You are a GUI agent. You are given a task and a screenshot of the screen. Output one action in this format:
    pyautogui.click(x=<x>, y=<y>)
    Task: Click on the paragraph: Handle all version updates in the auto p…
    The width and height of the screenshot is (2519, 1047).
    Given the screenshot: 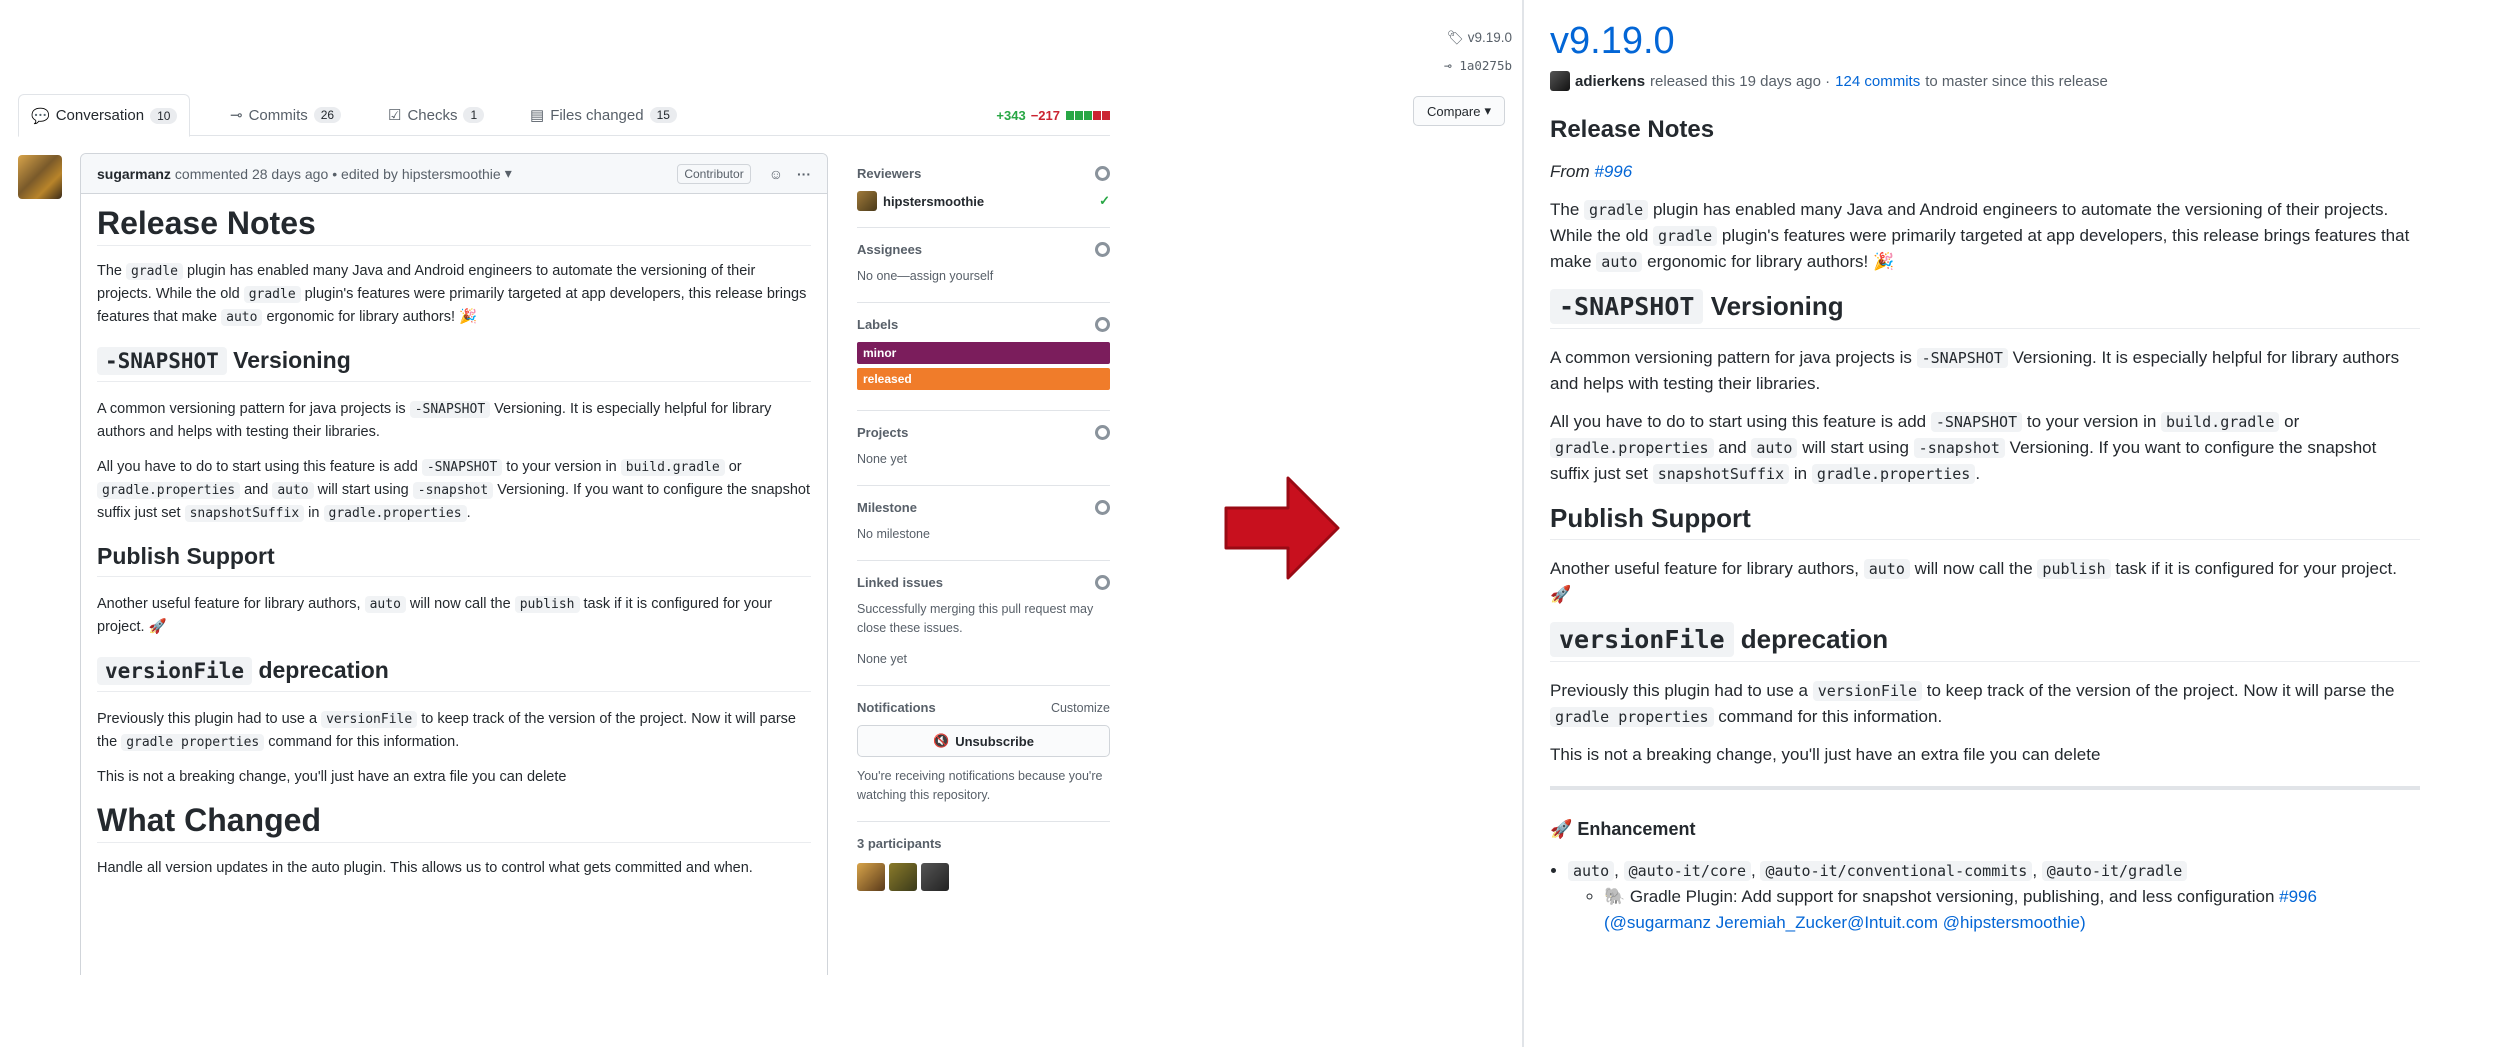 What is the action you would take?
    pyautogui.click(x=425, y=868)
    